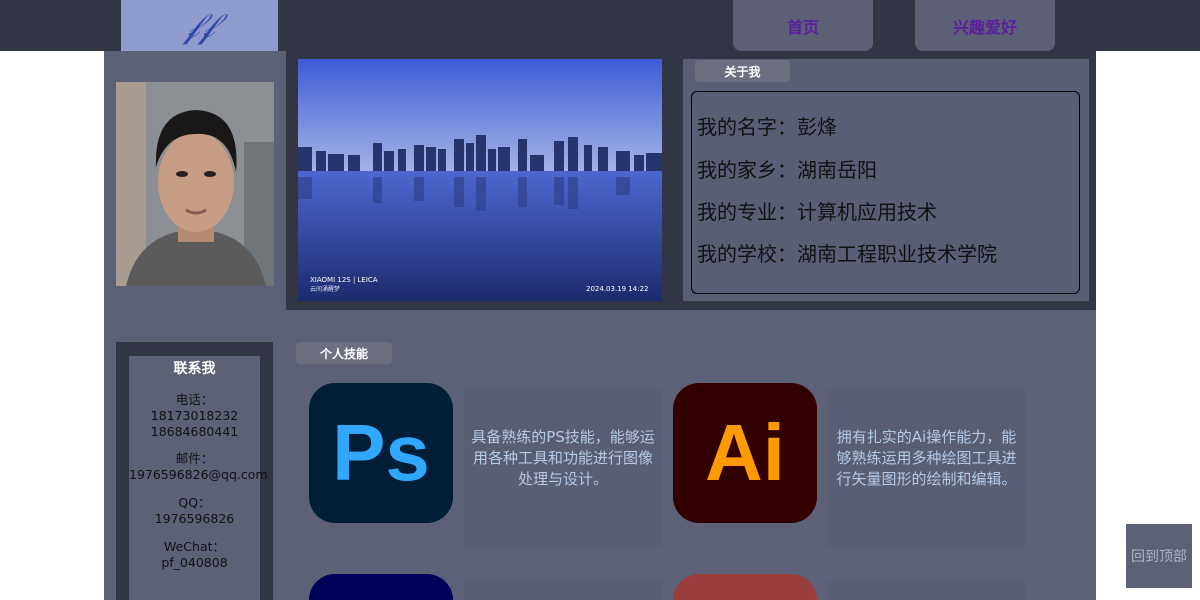  I want to click on divider-top, so click(691, 55).